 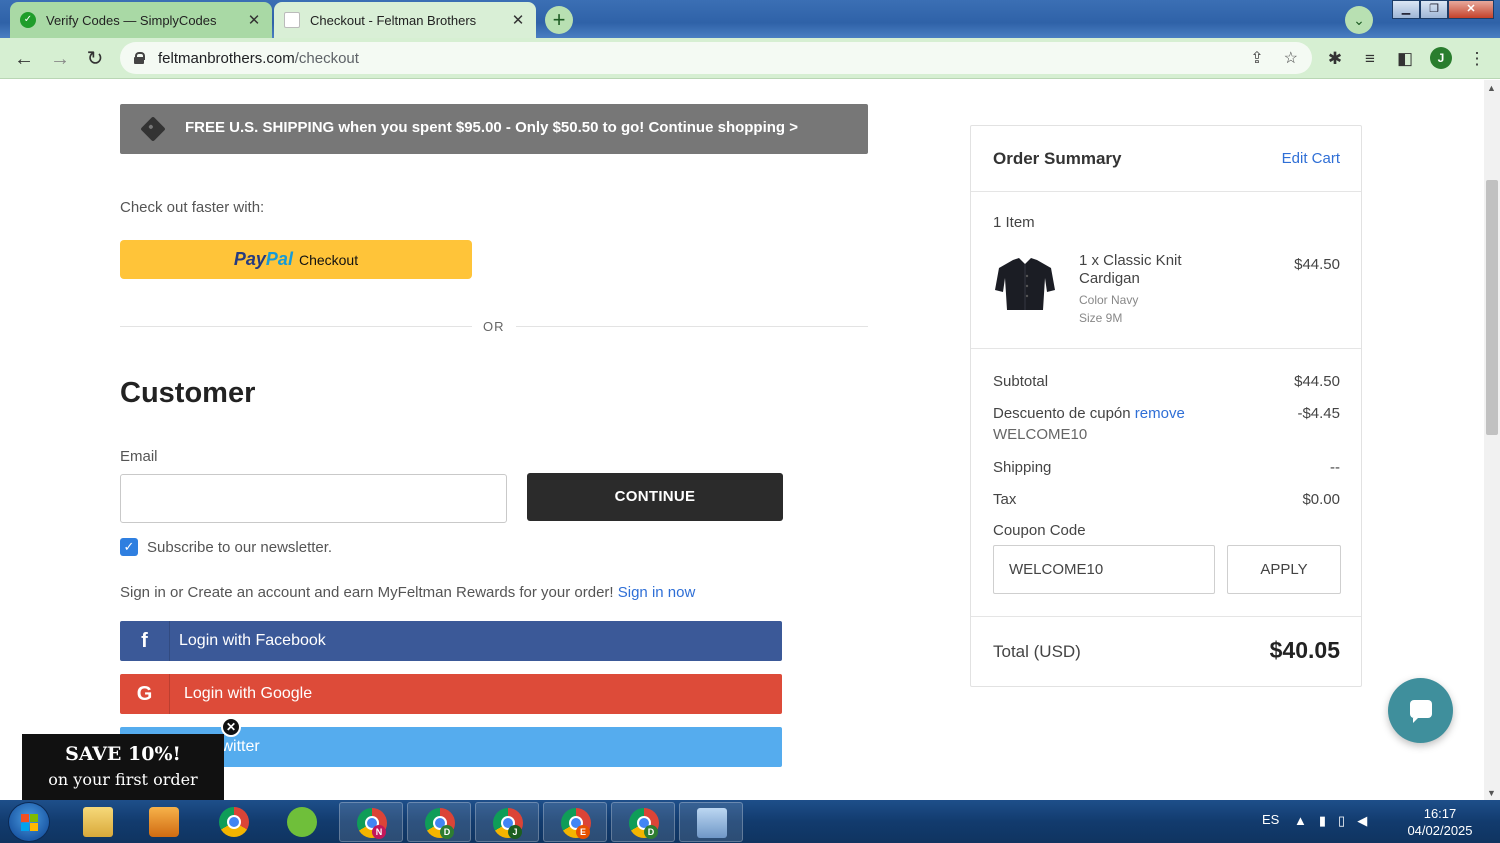 What do you see at coordinates (98, 822) in the screenshot?
I see `taskbar-explorer` at bounding box center [98, 822].